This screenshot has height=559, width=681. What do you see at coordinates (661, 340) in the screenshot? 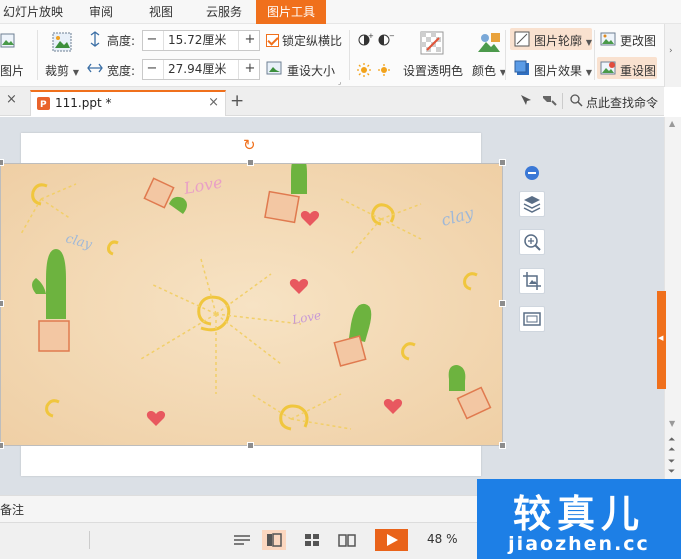
I see `side-panel-toggle: ◀` at bounding box center [661, 340].